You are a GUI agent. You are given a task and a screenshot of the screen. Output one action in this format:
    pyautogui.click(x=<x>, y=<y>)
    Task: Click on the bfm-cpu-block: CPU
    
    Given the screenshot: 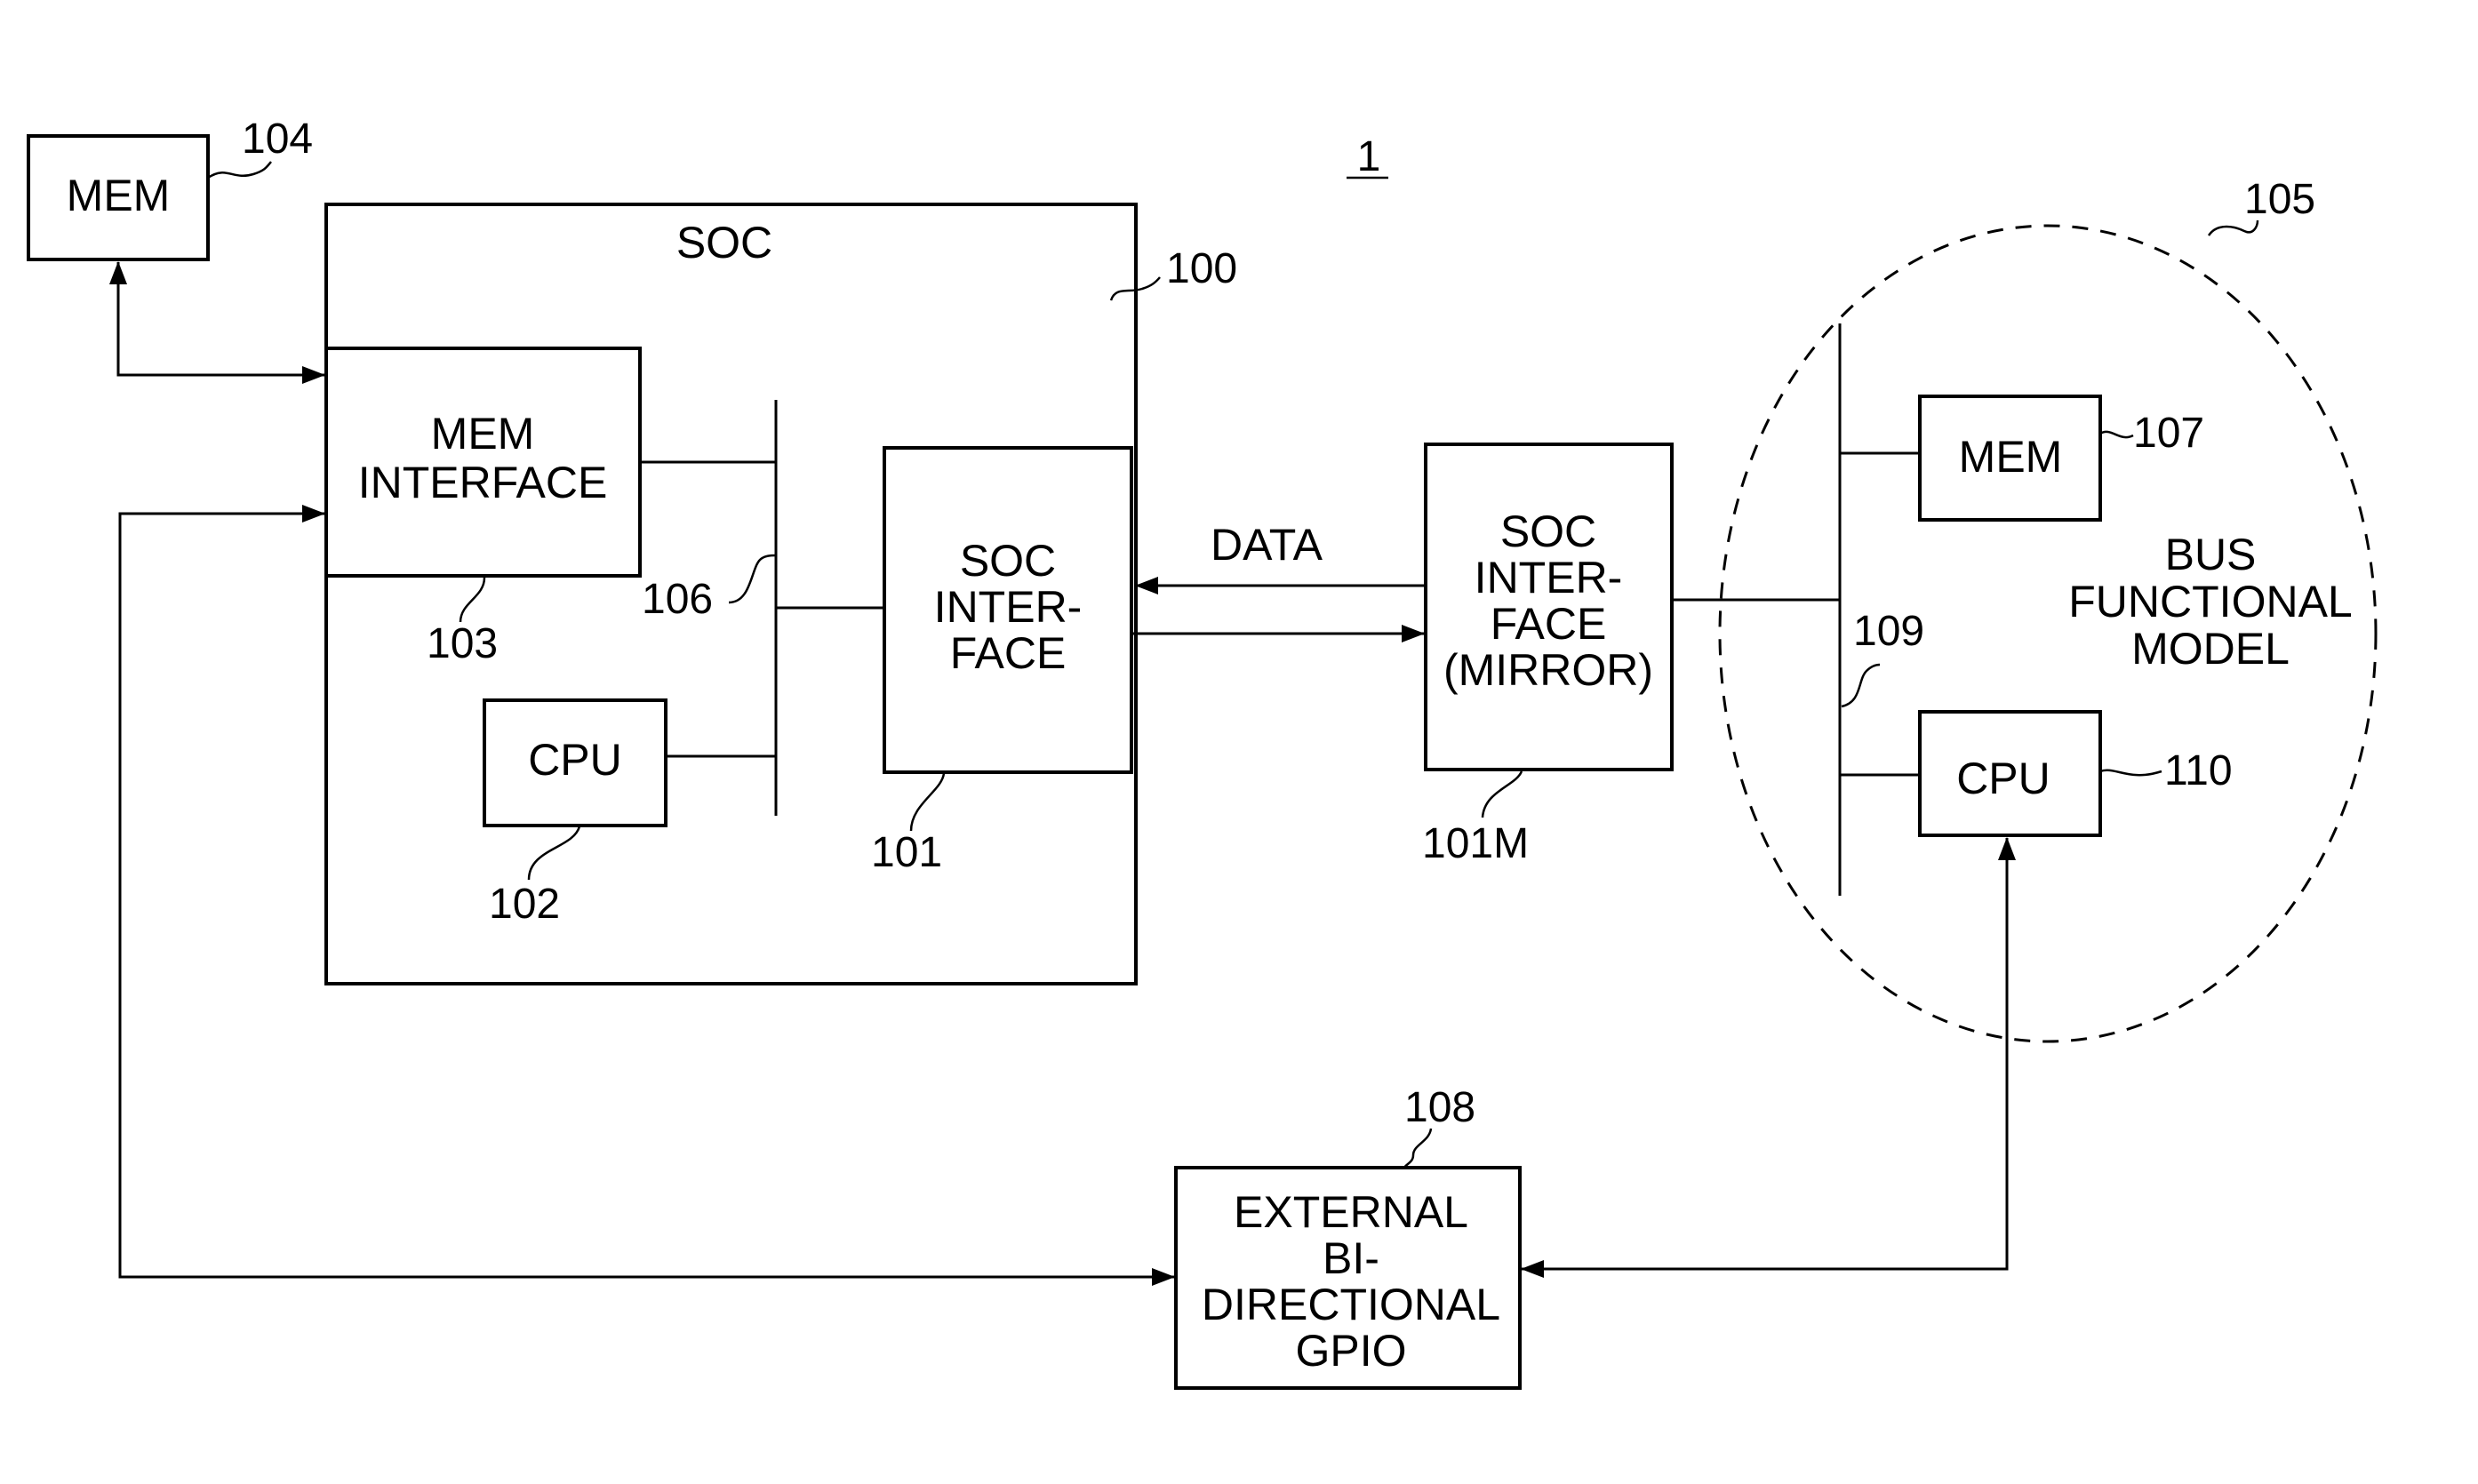 What is the action you would take?
    pyautogui.click(x=2010, y=774)
    